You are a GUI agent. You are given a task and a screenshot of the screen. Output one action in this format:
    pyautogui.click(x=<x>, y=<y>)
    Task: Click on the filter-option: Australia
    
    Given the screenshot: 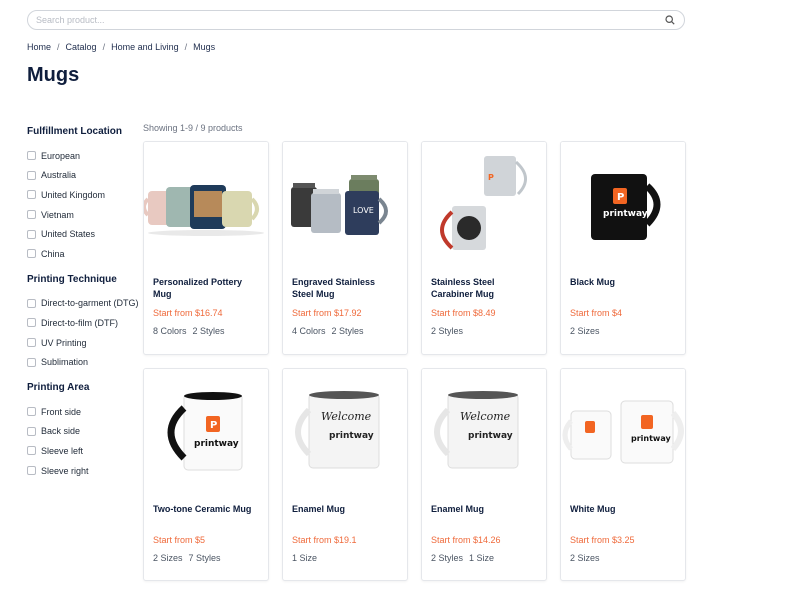 What is the action you would take?
    pyautogui.click(x=83, y=176)
    